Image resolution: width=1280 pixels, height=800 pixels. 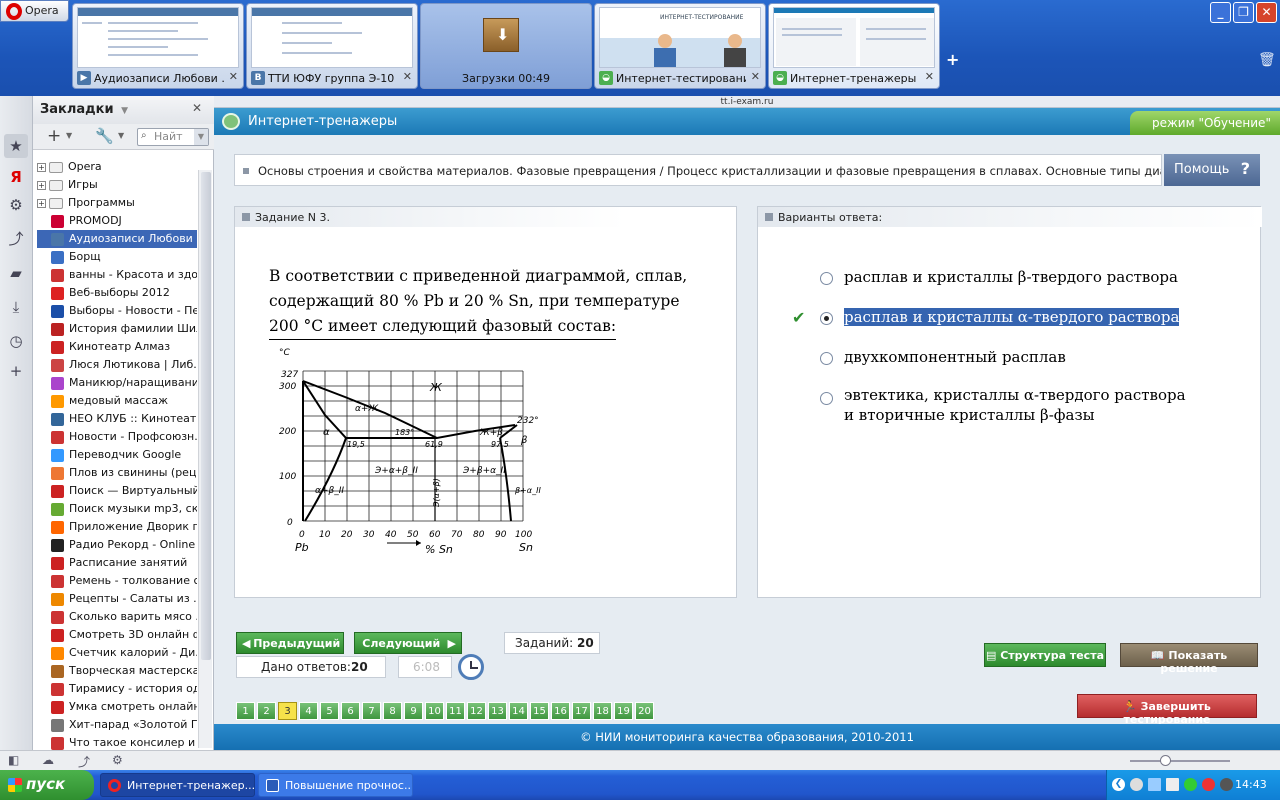 What do you see at coordinates (117, 563) in the screenshot?
I see `bookmark-item: Расписание занятий` at bounding box center [117, 563].